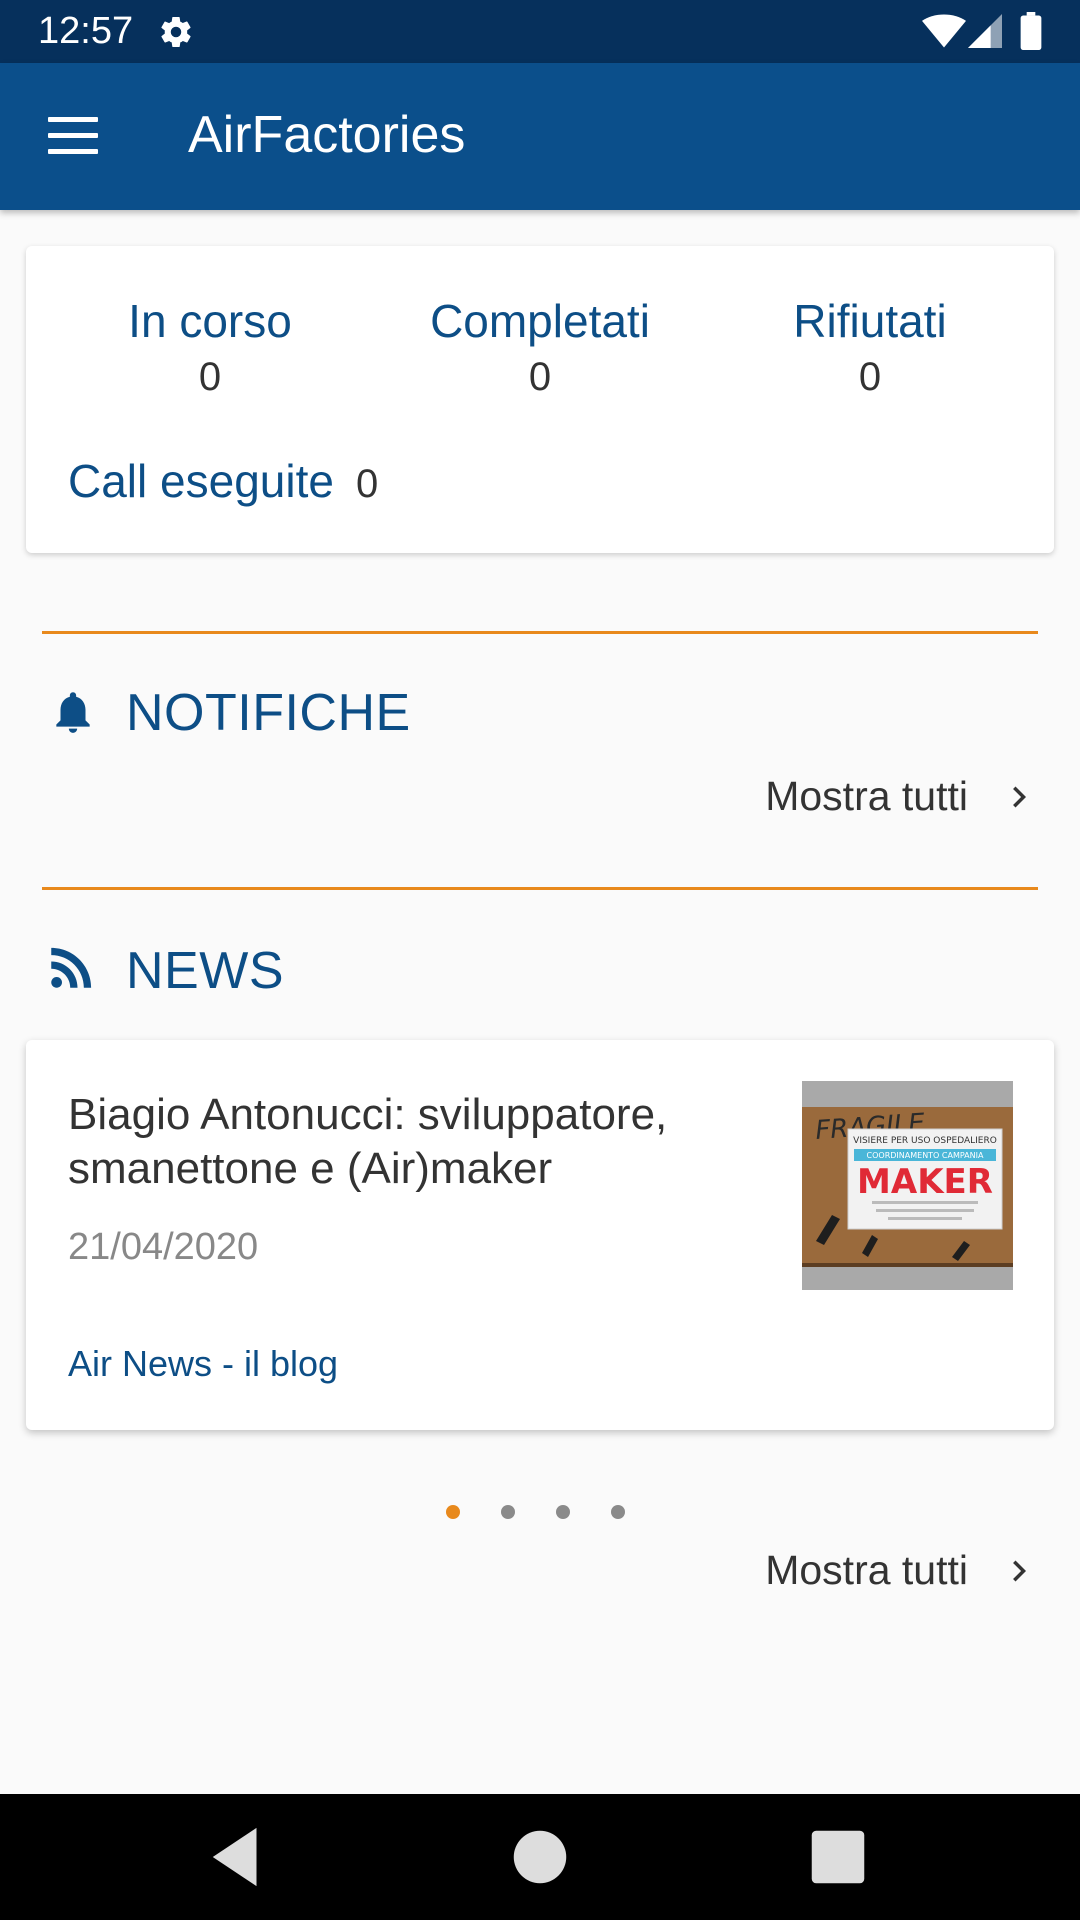  I want to click on bell-icon, so click(73, 712).